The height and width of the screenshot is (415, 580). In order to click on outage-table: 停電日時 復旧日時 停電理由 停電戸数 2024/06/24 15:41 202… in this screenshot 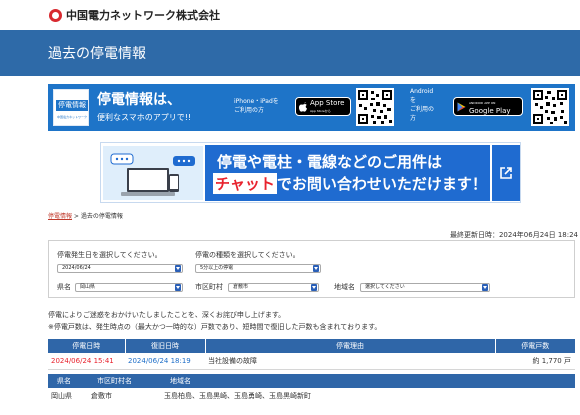, I will do `click(311, 354)`.